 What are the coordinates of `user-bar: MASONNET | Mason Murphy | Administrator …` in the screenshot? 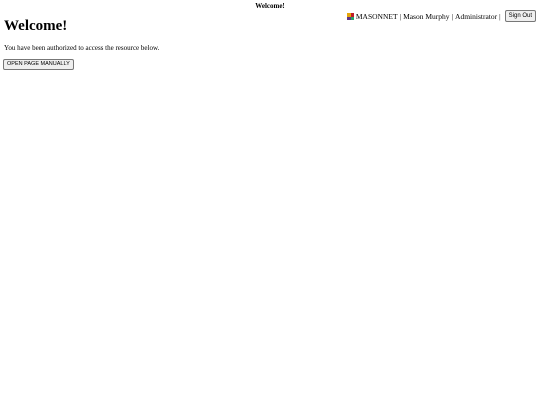 It's located at (441, 16).